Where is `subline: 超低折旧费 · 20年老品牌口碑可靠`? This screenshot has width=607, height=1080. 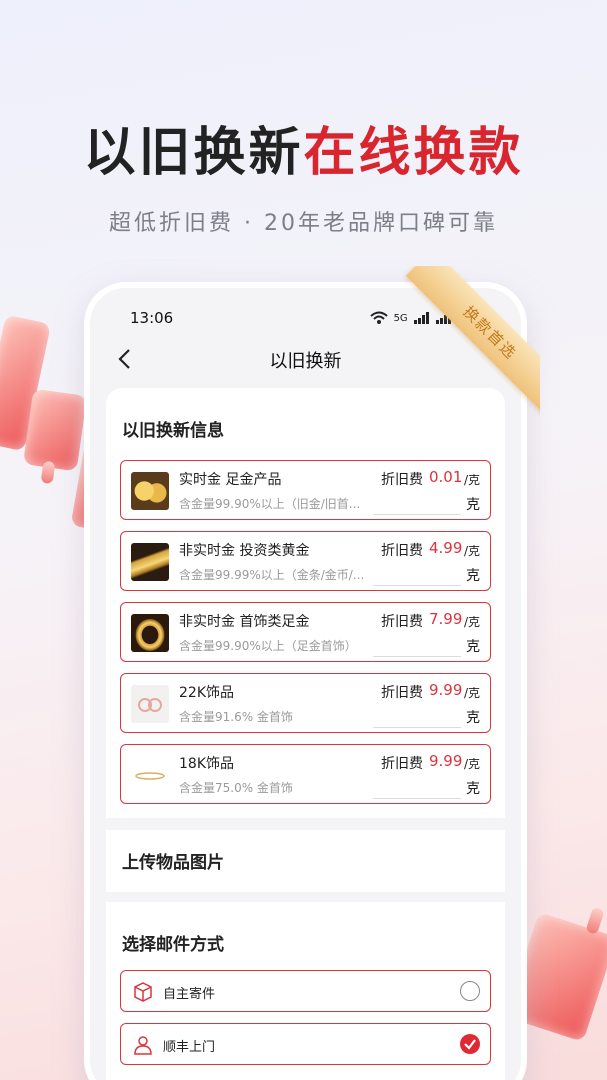 subline: 超低折旧费 · 20年老品牌口碑可靠 is located at coordinates (303, 223).